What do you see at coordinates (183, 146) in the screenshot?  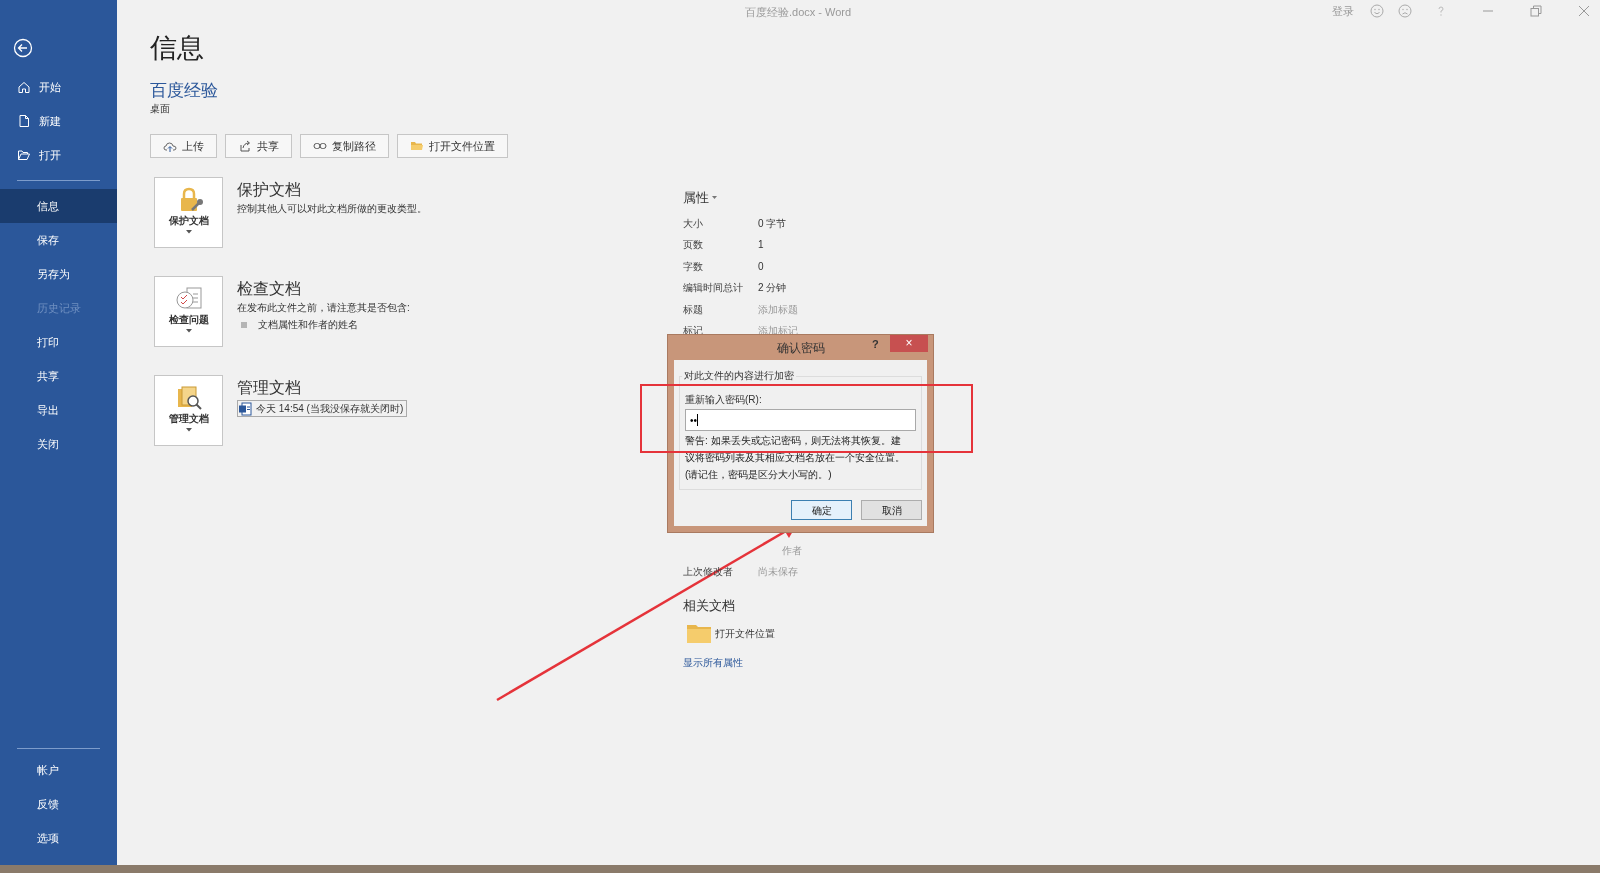 I see `action-button: 上传` at bounding box center [183, 146].